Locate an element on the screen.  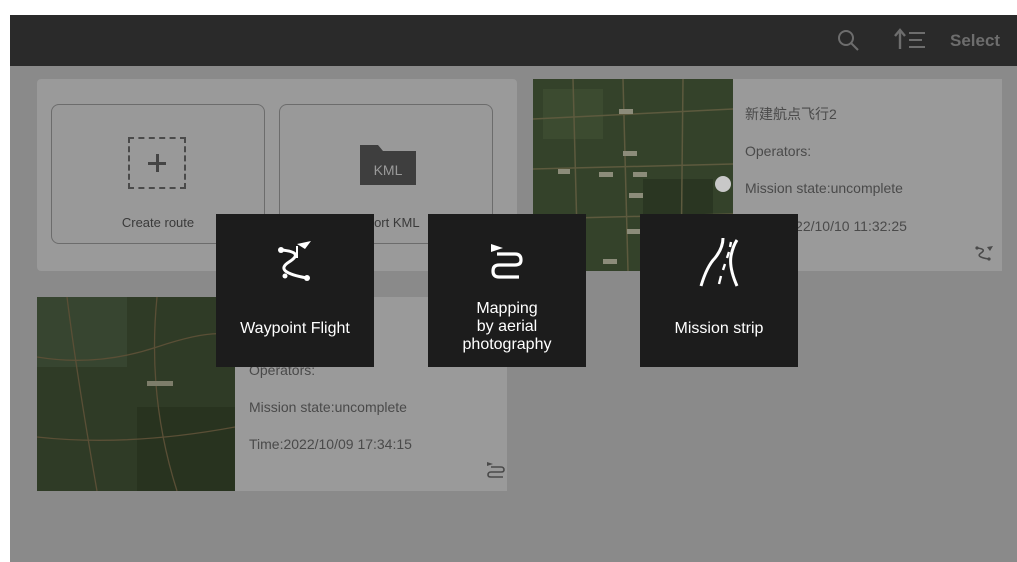
mission-strip-icon is located at coordinates (719, 262).